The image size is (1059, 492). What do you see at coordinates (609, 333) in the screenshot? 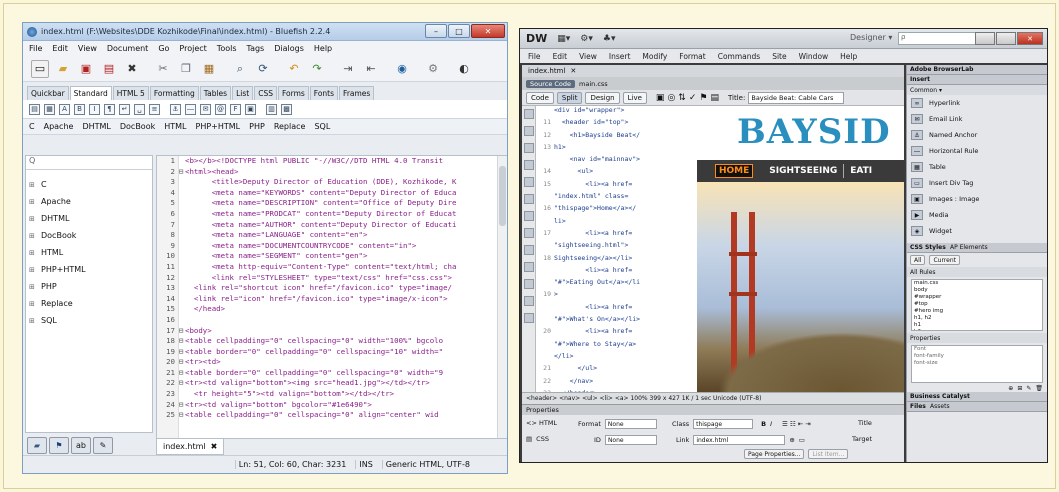
I see `dw-code-line: 20 <li><a href=` at bounding box center [609, 333].